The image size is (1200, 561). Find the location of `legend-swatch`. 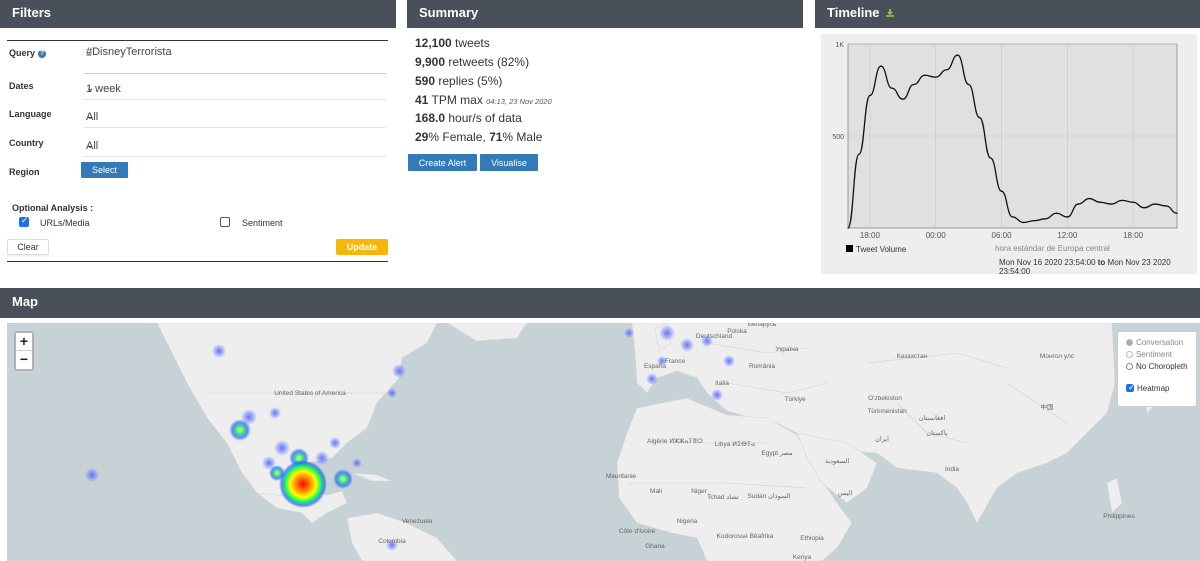

legend-swatch is located at coordinates (849, 248).